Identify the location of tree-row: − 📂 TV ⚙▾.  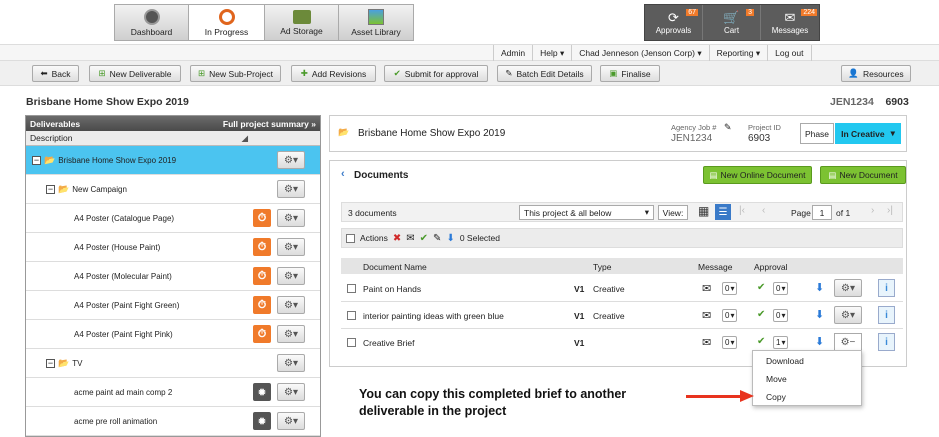
(173, 363).